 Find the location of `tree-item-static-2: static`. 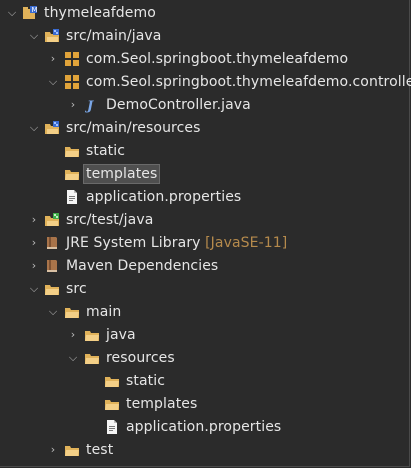

tree-item-static-2: static is located at coordinates (205, 381).